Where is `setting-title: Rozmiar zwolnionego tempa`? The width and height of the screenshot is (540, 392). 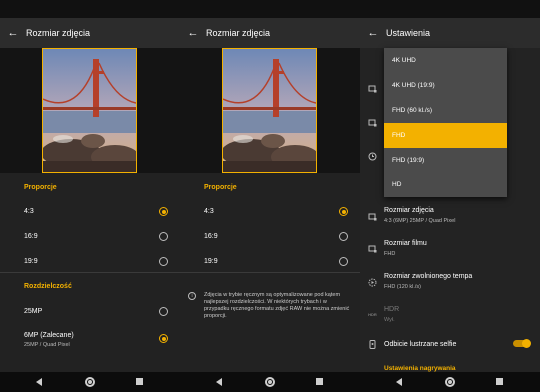
setting-title: Rozmiar zwolnionego tempa is located at coordinates (428, 276).